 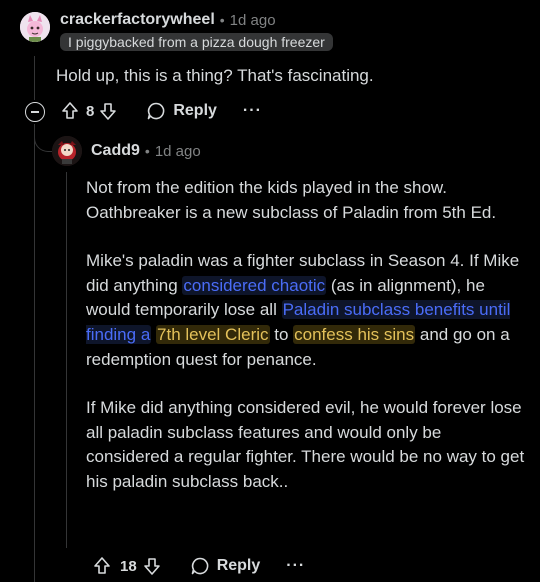 I want to click on vote-count: 8, so click(x=90, y=111).